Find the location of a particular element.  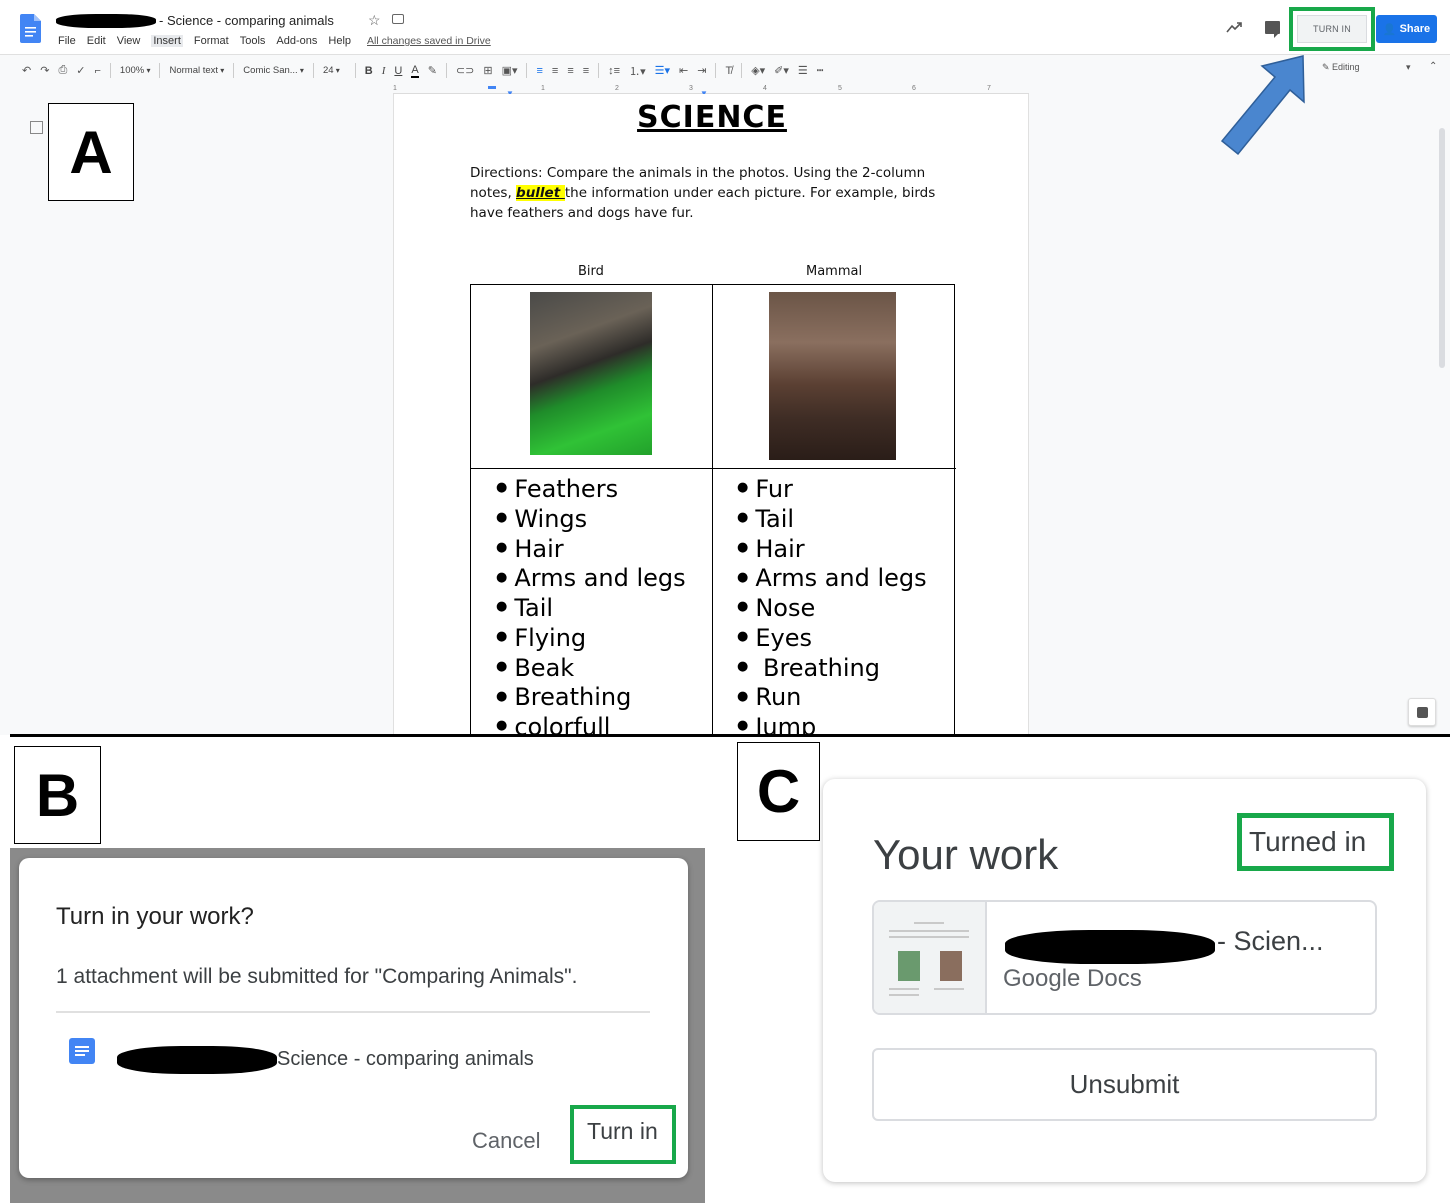

save-status-link: All changes saved in Drive is located at coordinates (429, 41).